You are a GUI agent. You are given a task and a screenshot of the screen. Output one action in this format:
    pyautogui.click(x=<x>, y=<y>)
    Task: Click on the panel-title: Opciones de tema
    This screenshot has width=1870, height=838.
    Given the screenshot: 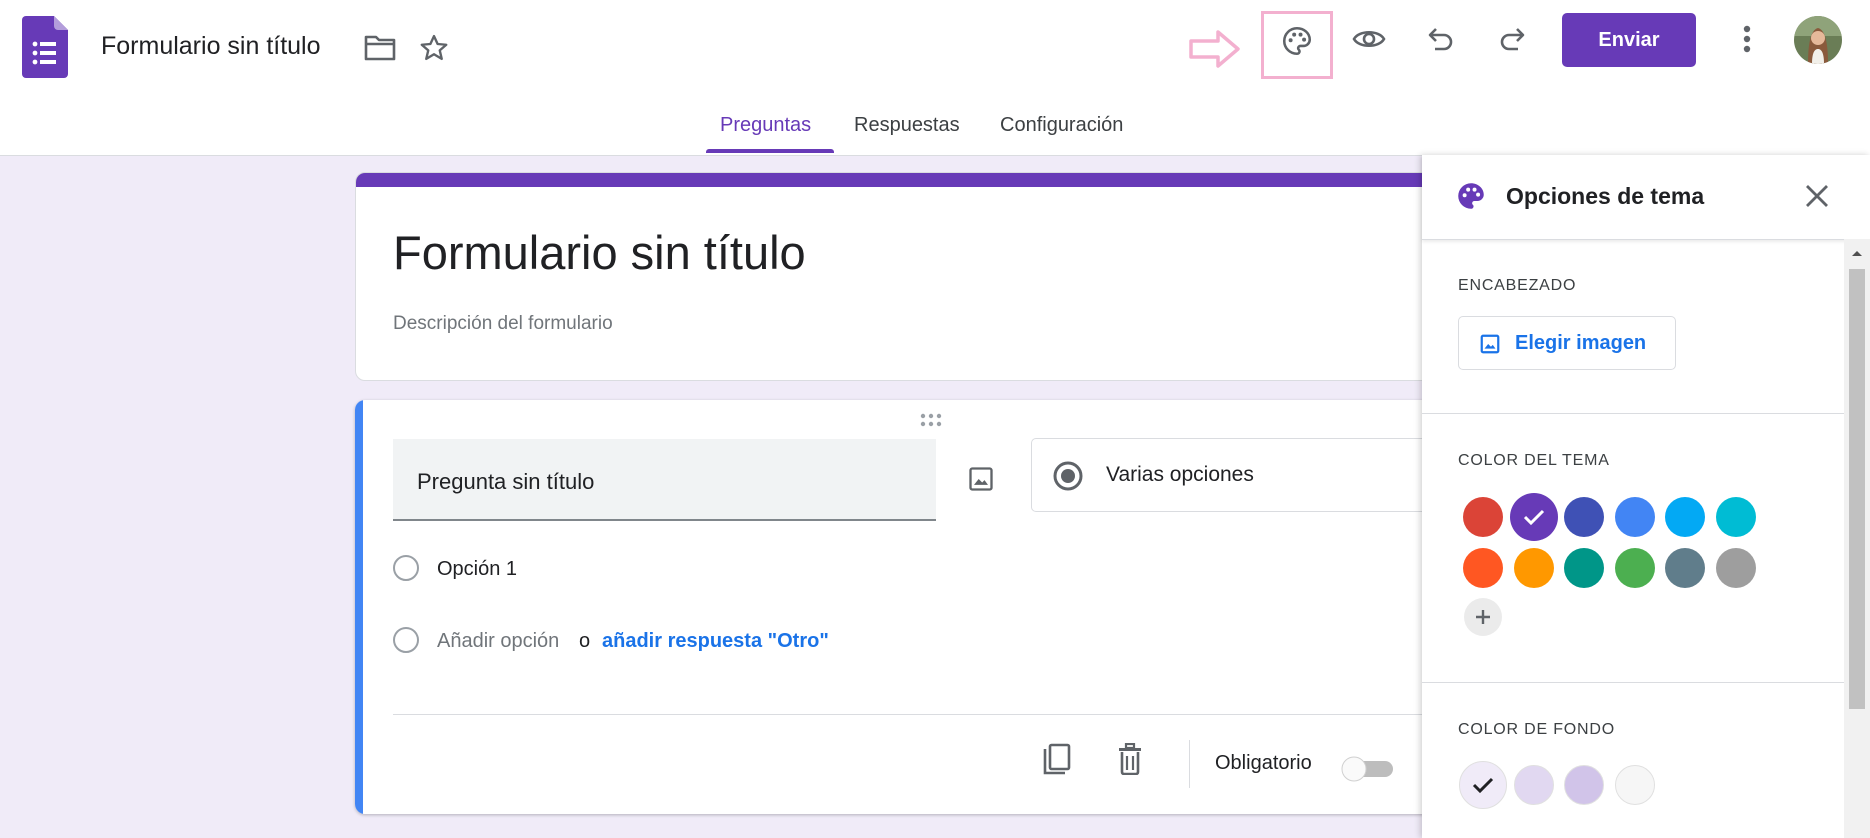 What is the action you would take?
    pyautogui.click(x=1605, y=196)
    